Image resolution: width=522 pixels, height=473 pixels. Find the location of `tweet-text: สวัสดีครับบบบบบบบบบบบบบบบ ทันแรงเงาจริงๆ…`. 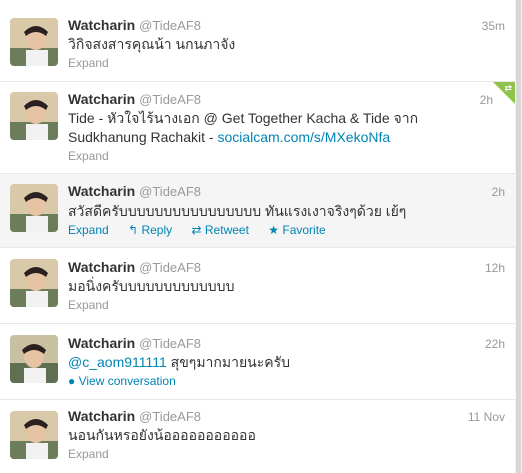

tweet-text: สวัสดีครับบบบบบบบบบบบบบบบ ทันแรงเงาจริงๆ… is located at coordinates (237, 211).